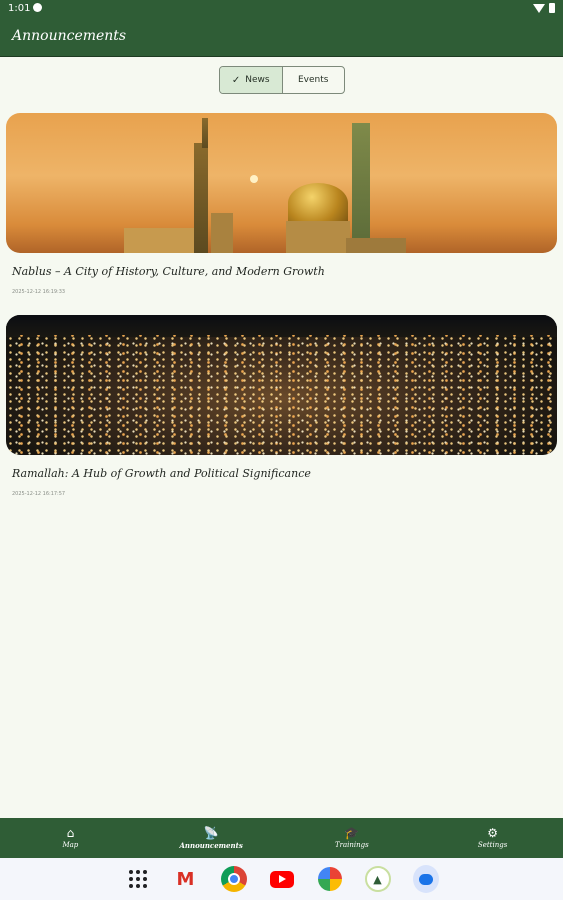  Describe the element at coordinates (39, 494) in the screenshot. I see `news-date: 2025-12-12 16:17:57` at that location.